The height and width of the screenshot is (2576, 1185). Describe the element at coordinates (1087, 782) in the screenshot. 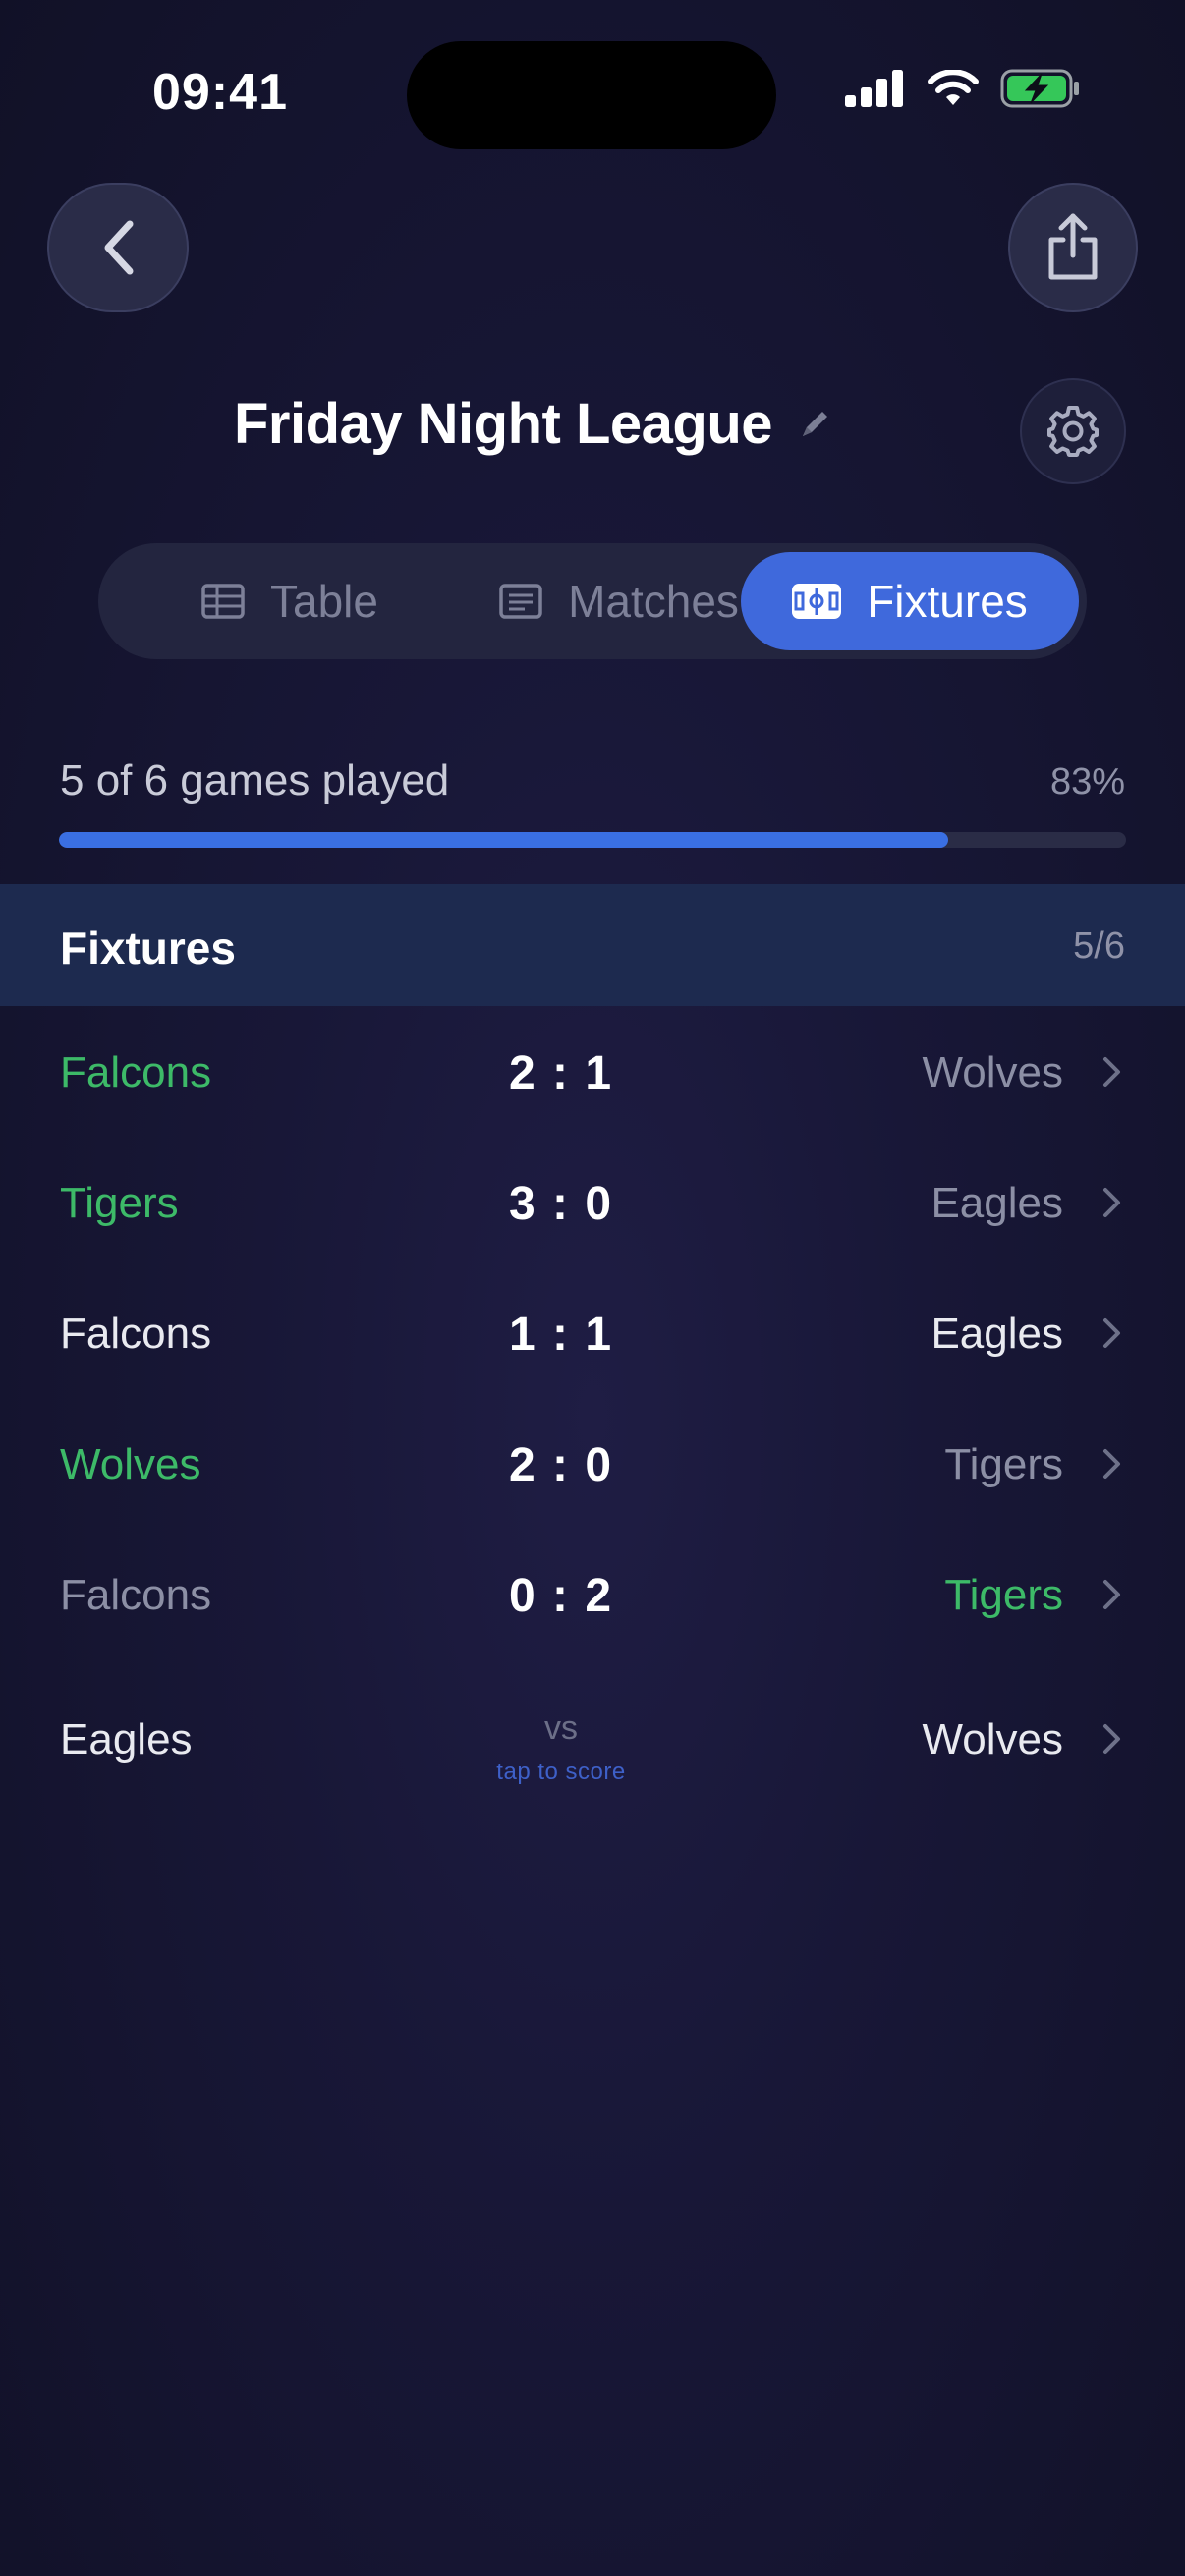

I see `progress-percent: 83%` at that location.